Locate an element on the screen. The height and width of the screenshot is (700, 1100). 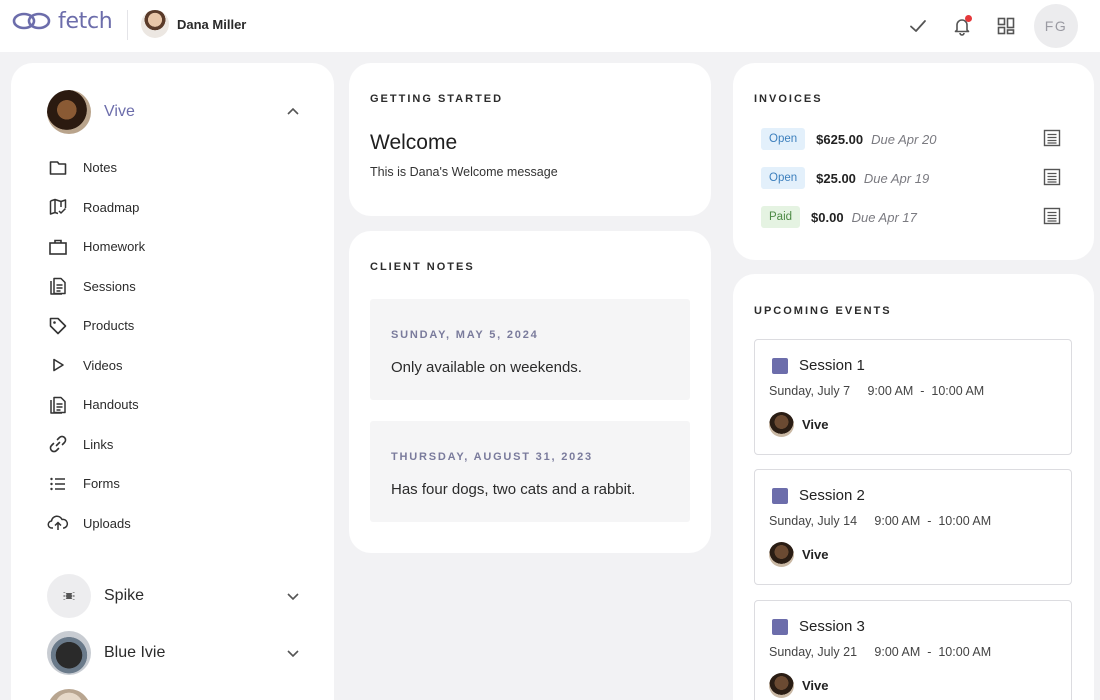
nav-item-roadmap: Roadmap is located at coordinates (96, 208).